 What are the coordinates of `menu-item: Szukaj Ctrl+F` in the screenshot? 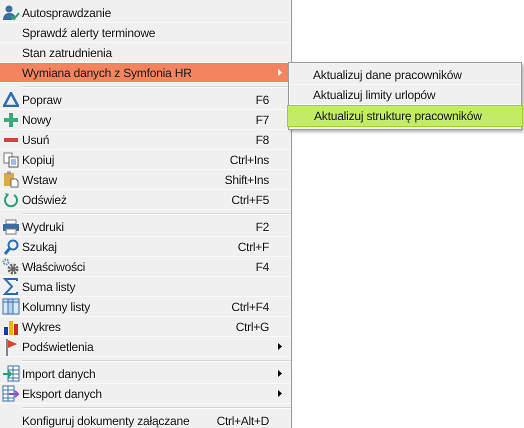 It's located at (145, 247).